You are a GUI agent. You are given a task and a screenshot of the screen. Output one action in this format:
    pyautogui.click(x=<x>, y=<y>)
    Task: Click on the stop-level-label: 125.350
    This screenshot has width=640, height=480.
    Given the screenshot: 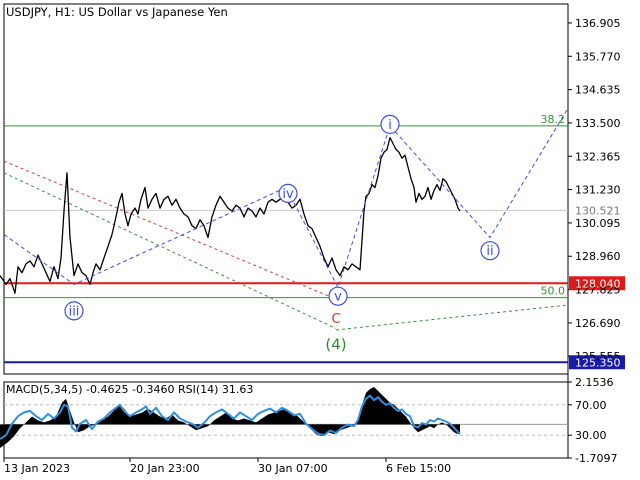 What is the action you would take?
    pyautogui.click(x=598, y=362)
    